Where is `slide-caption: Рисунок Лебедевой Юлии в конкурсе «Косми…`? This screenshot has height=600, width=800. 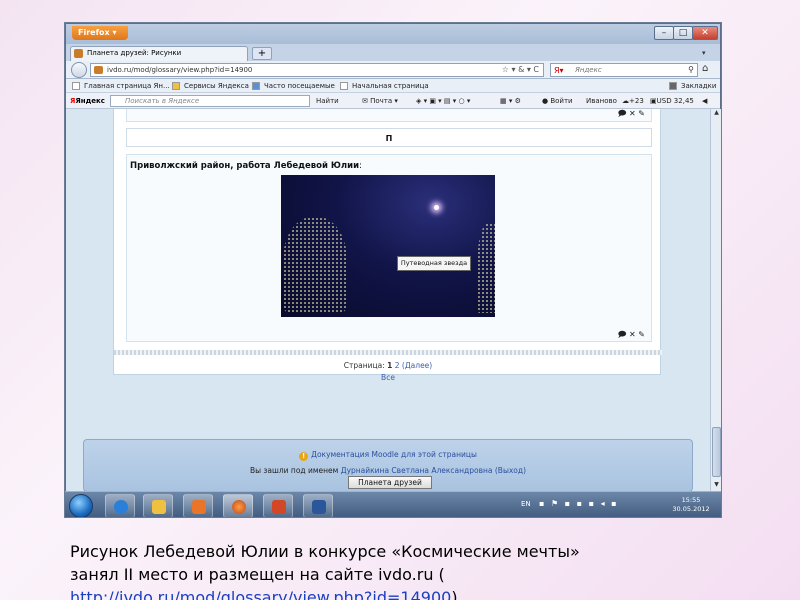 slide-caption: Рисунок Лебедевой Юлии в конкурсе «Косми… is located at coordinates (420, 570).